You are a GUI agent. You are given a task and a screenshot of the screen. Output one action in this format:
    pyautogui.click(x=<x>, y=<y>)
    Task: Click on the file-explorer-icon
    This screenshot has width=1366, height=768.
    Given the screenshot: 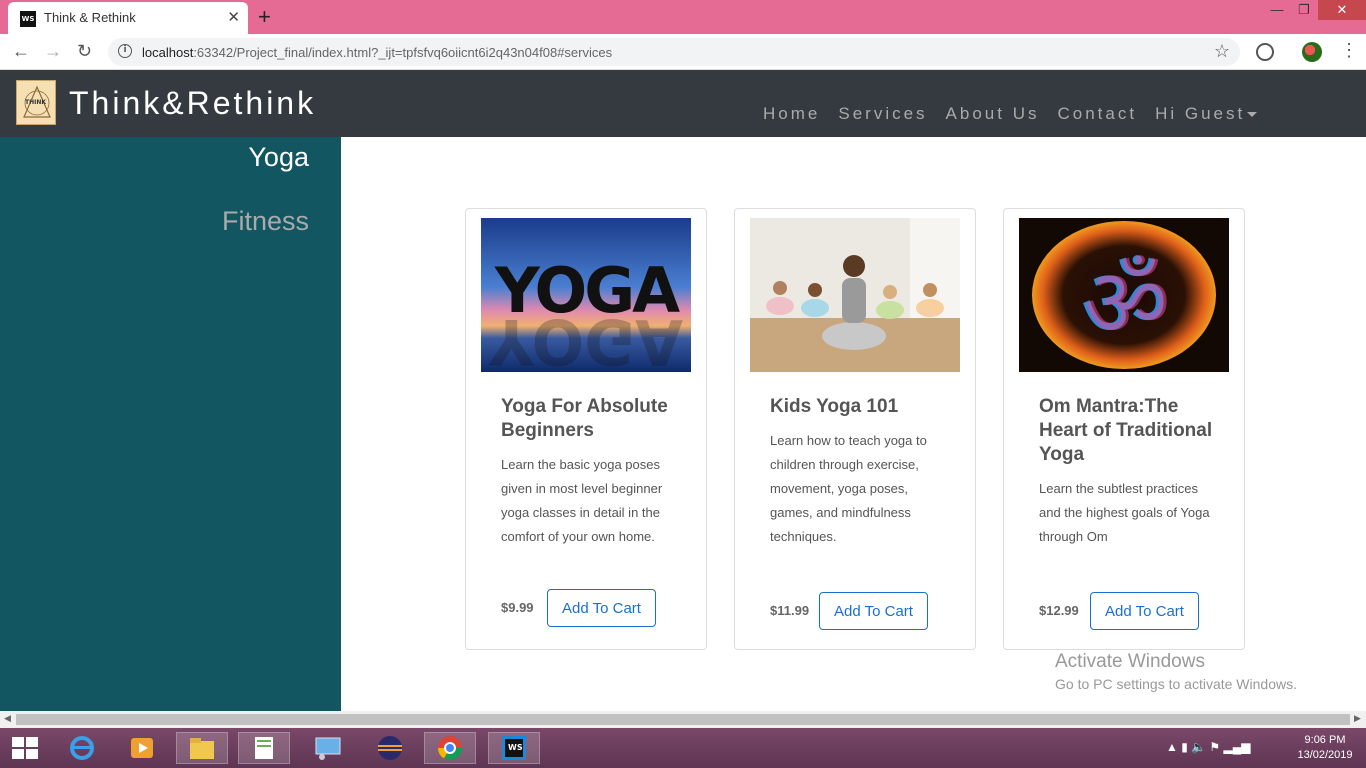 What is the action you would take?
    pyautogui.click(x=202, y=748)
    